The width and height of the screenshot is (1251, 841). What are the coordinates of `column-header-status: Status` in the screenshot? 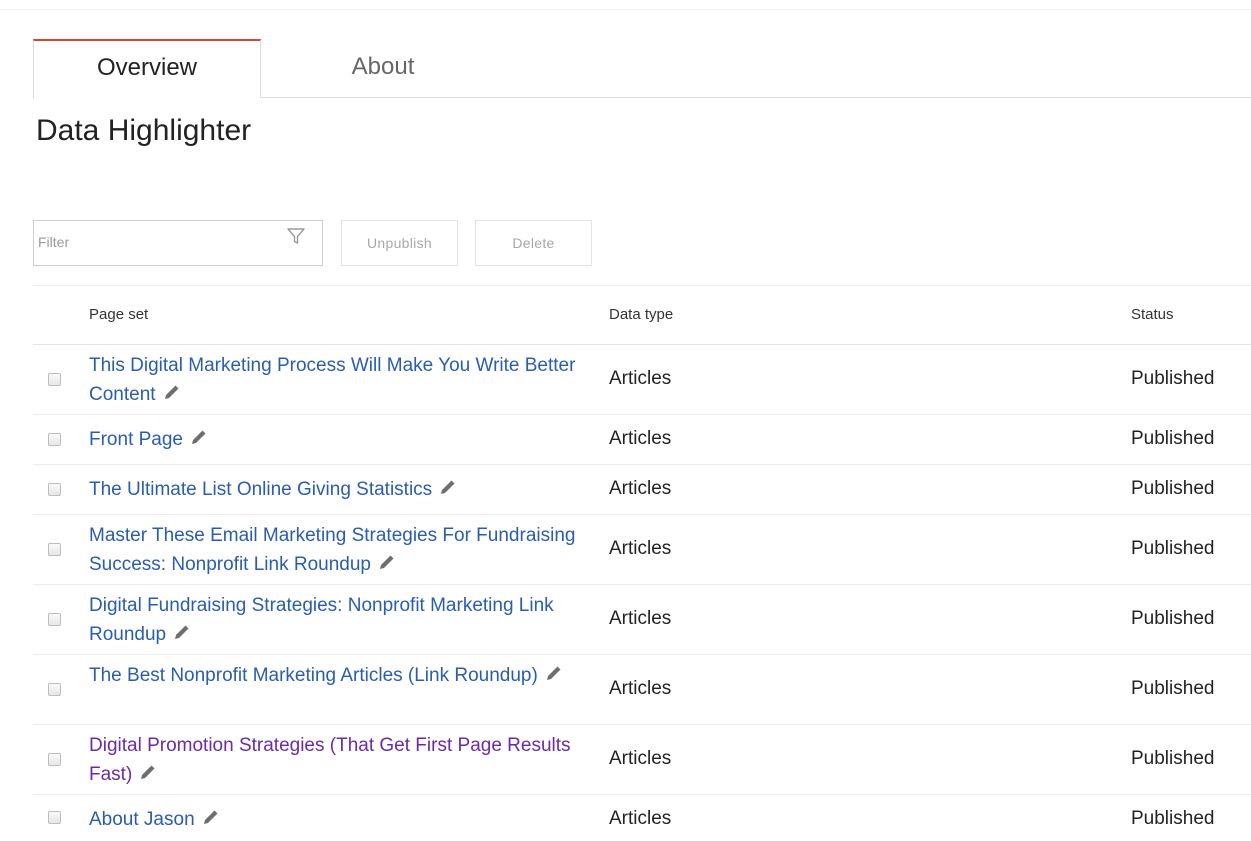 It's located at (1152, 314).